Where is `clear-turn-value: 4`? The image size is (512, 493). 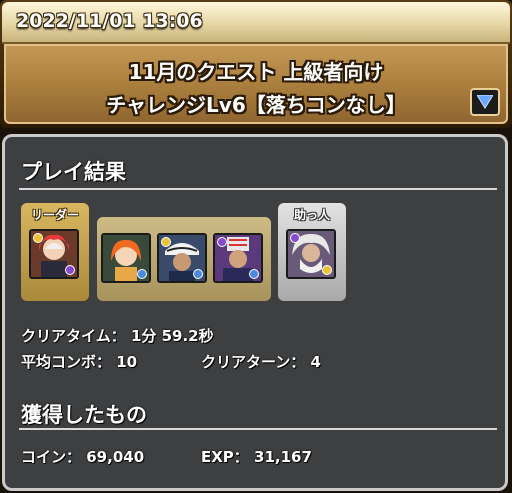
clear-turn-value: 4 is located at coordinates (315, 362).